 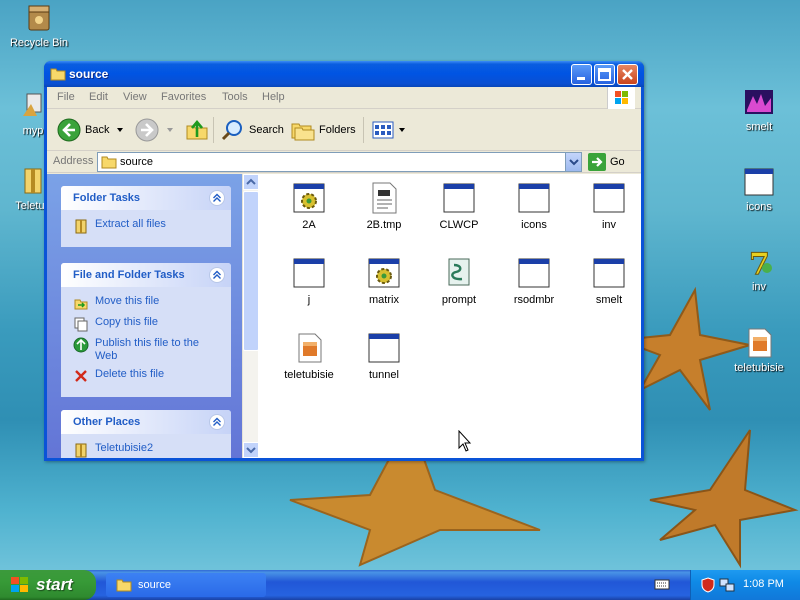 What do you see at coordinates (89, 74) in the screenshot?
I see `window-title: source` at bounding box center [89, 74].